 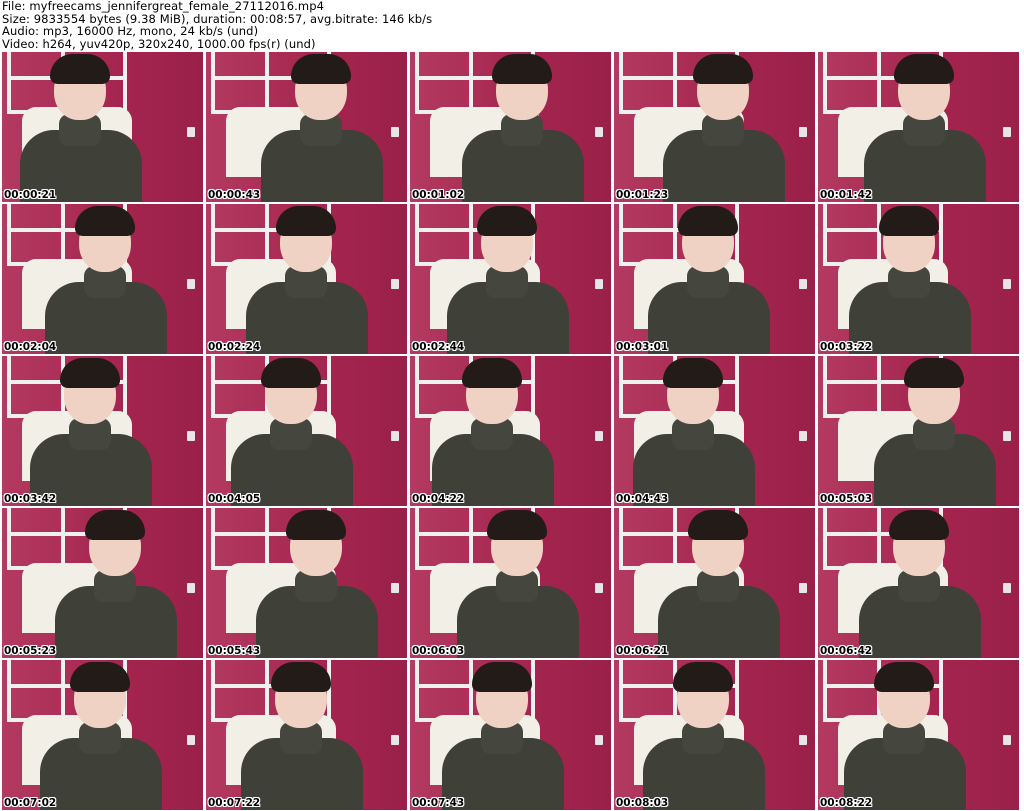 What do you see at coordinates (234, 195) in the screenshot?
I see `thumbnail-timestamp: 00:00:43` at bounding box center [234, 195].